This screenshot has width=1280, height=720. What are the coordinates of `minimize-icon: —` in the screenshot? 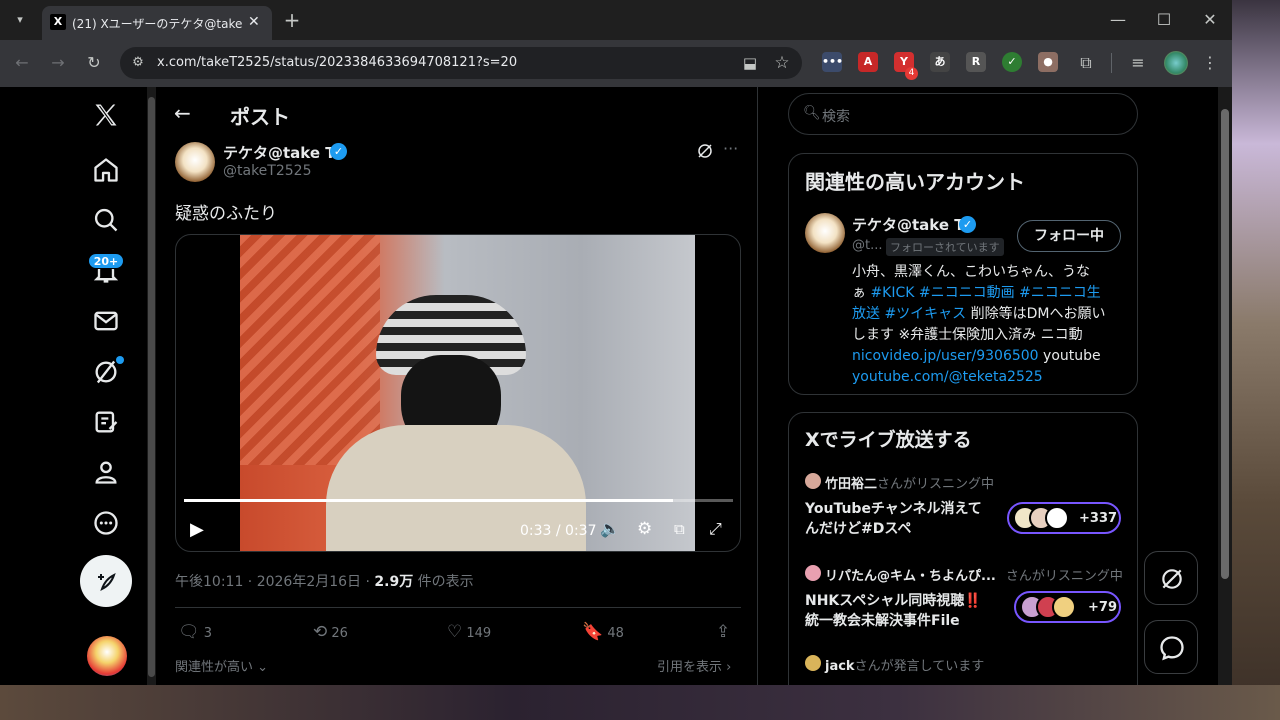 It's located at (1118, 20).